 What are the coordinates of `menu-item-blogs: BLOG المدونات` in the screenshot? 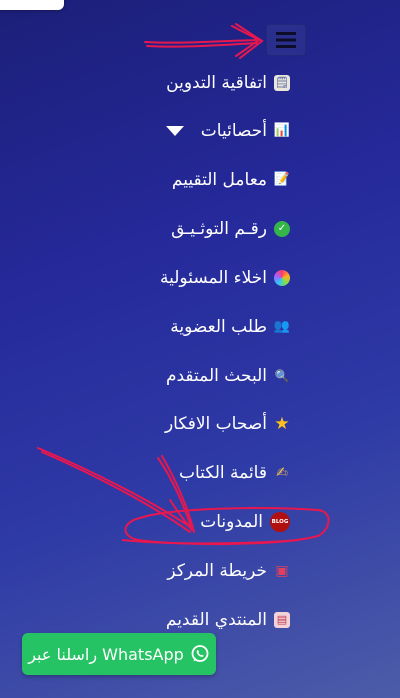 It's located at (245, 522).